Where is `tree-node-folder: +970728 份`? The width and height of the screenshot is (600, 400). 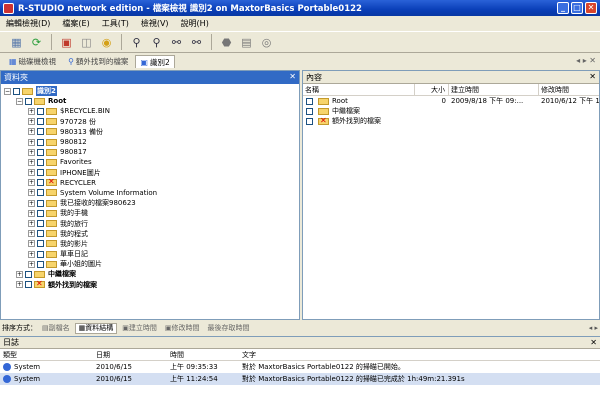
tree-node-folder: +970728 份 is located at coordinates (151, 122).